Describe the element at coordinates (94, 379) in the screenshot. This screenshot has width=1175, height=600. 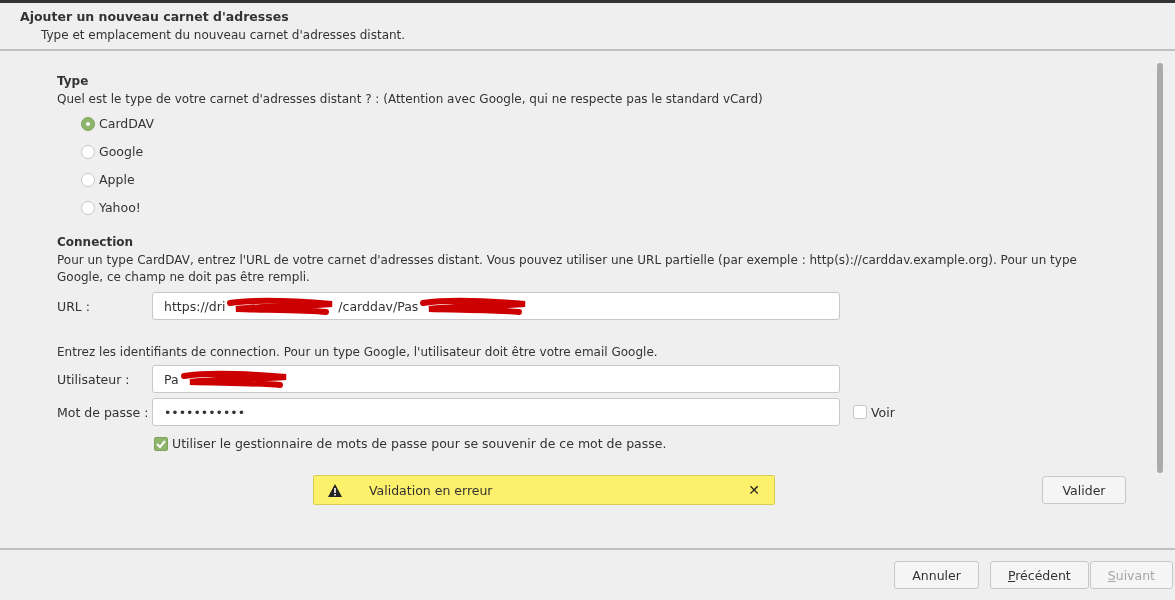
I see `user-label: Utilisateur :` at that location.